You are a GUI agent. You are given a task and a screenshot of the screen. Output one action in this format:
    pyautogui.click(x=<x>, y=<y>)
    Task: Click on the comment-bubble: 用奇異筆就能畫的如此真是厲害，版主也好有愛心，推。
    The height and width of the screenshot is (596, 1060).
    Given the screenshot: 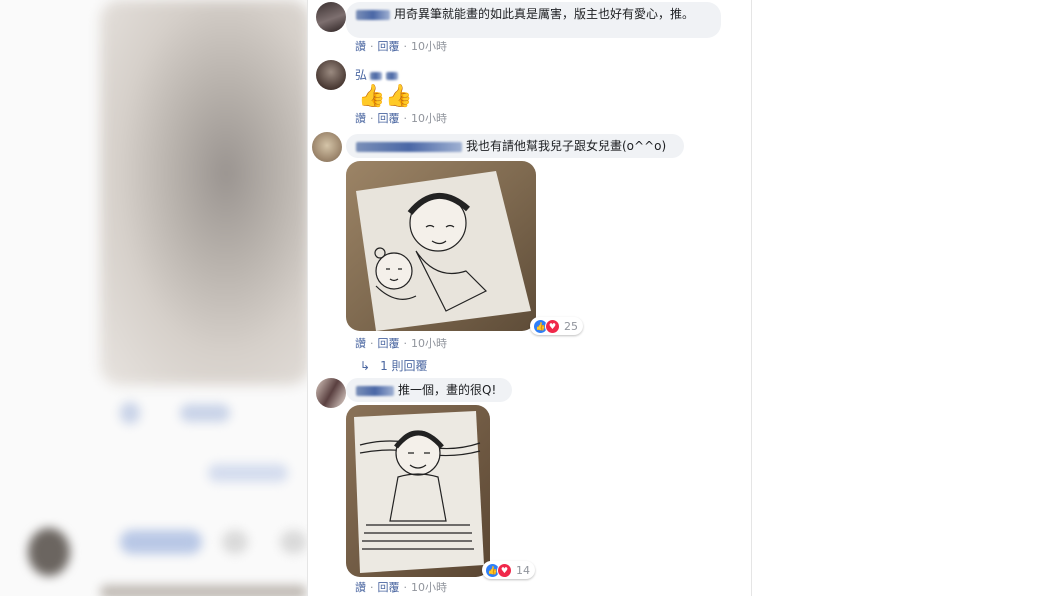 What is the action you would take?
    pyautogui.click(x=533, y=20)
    